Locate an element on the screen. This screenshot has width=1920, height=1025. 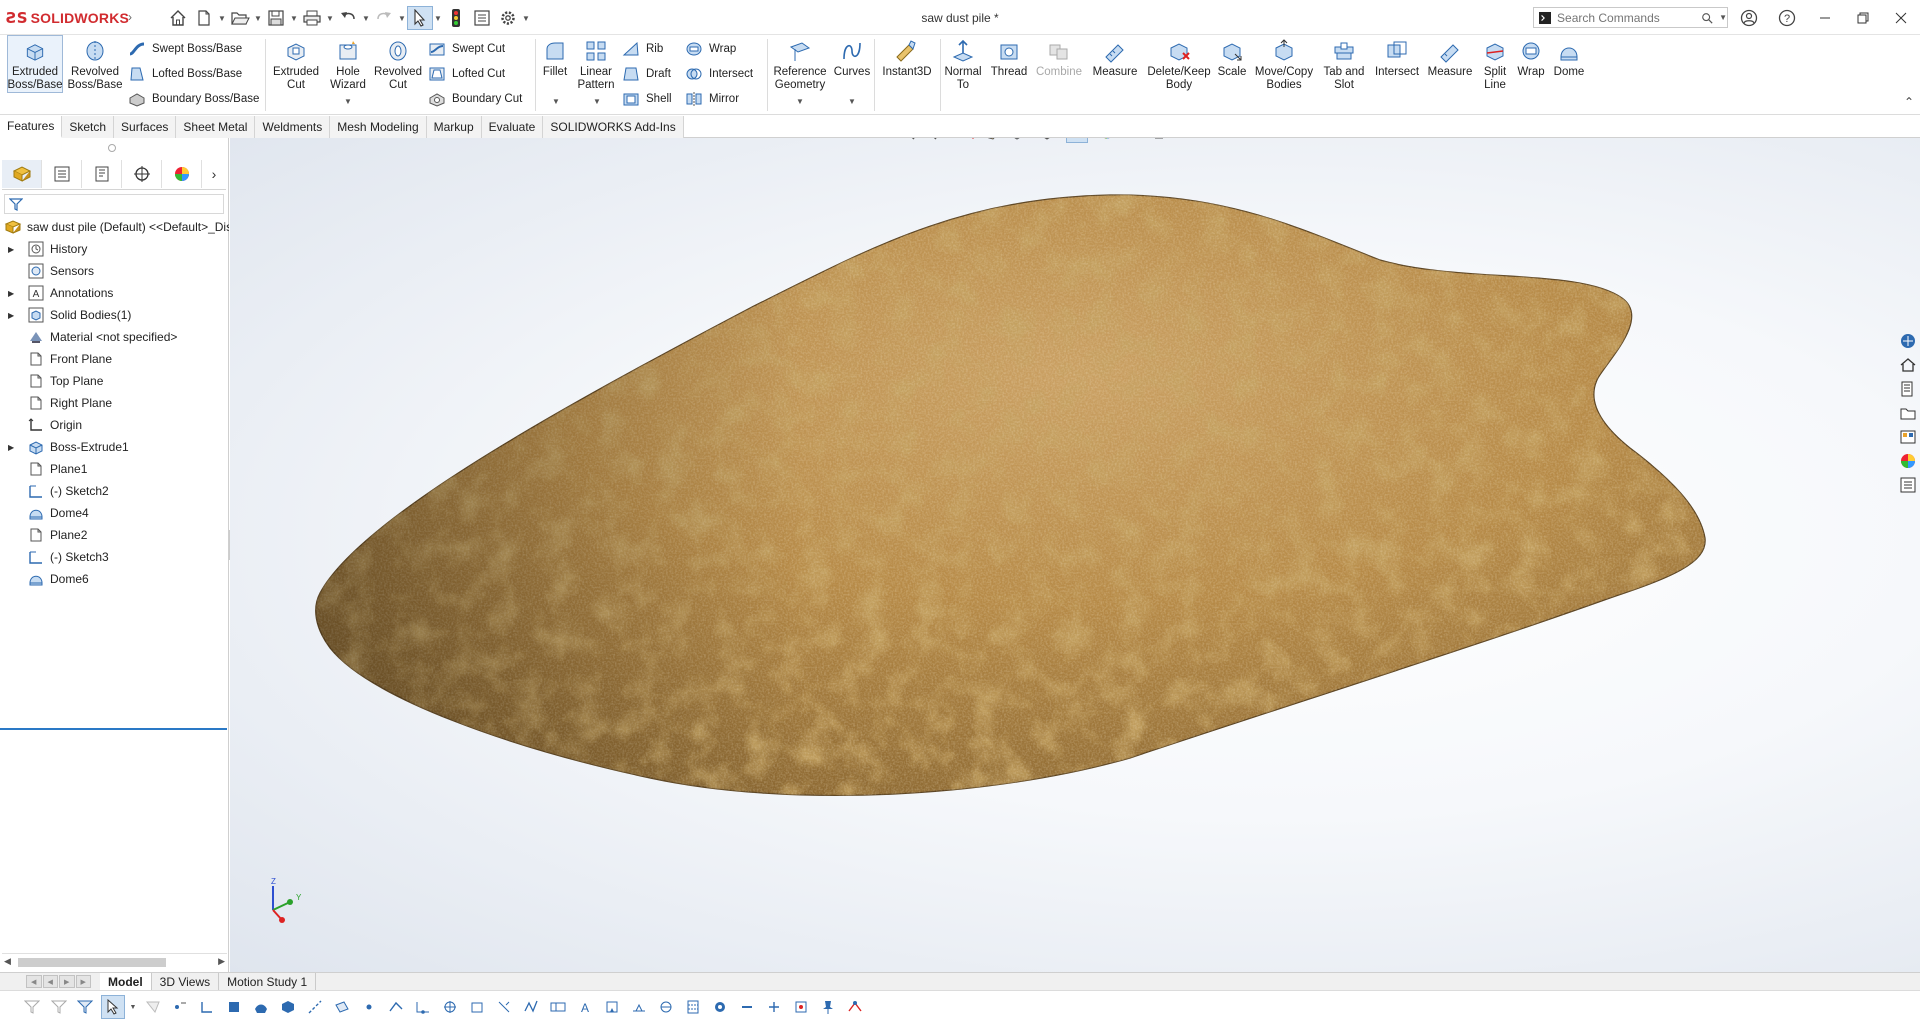
combine-button: Combine is located at coordinates (1059, 64).